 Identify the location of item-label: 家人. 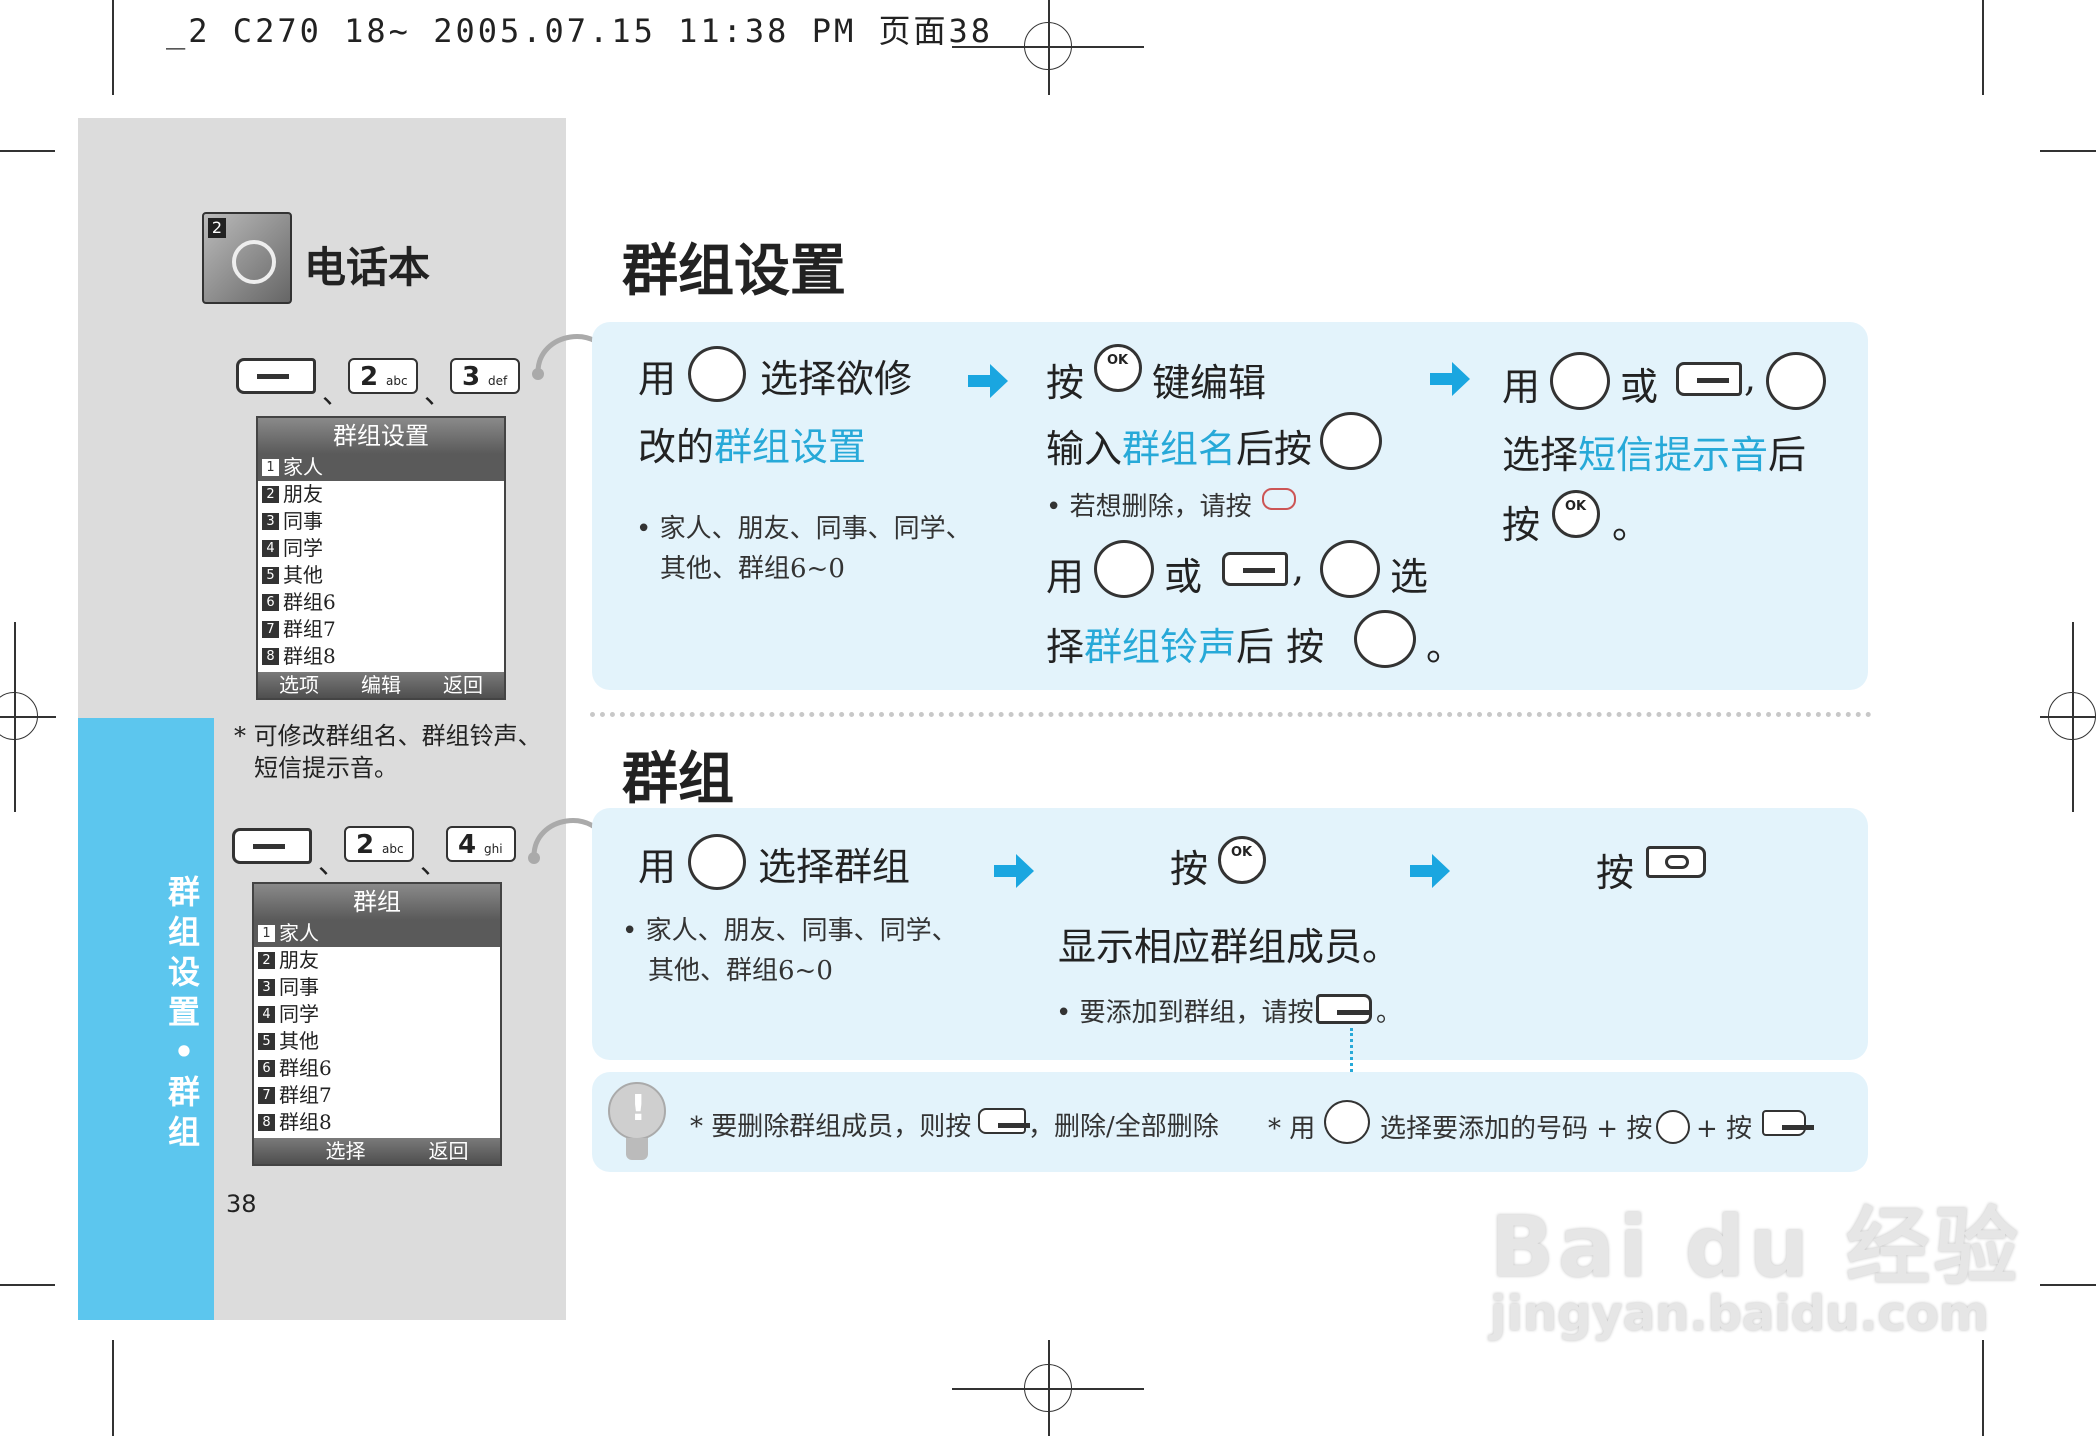
(303, 467).